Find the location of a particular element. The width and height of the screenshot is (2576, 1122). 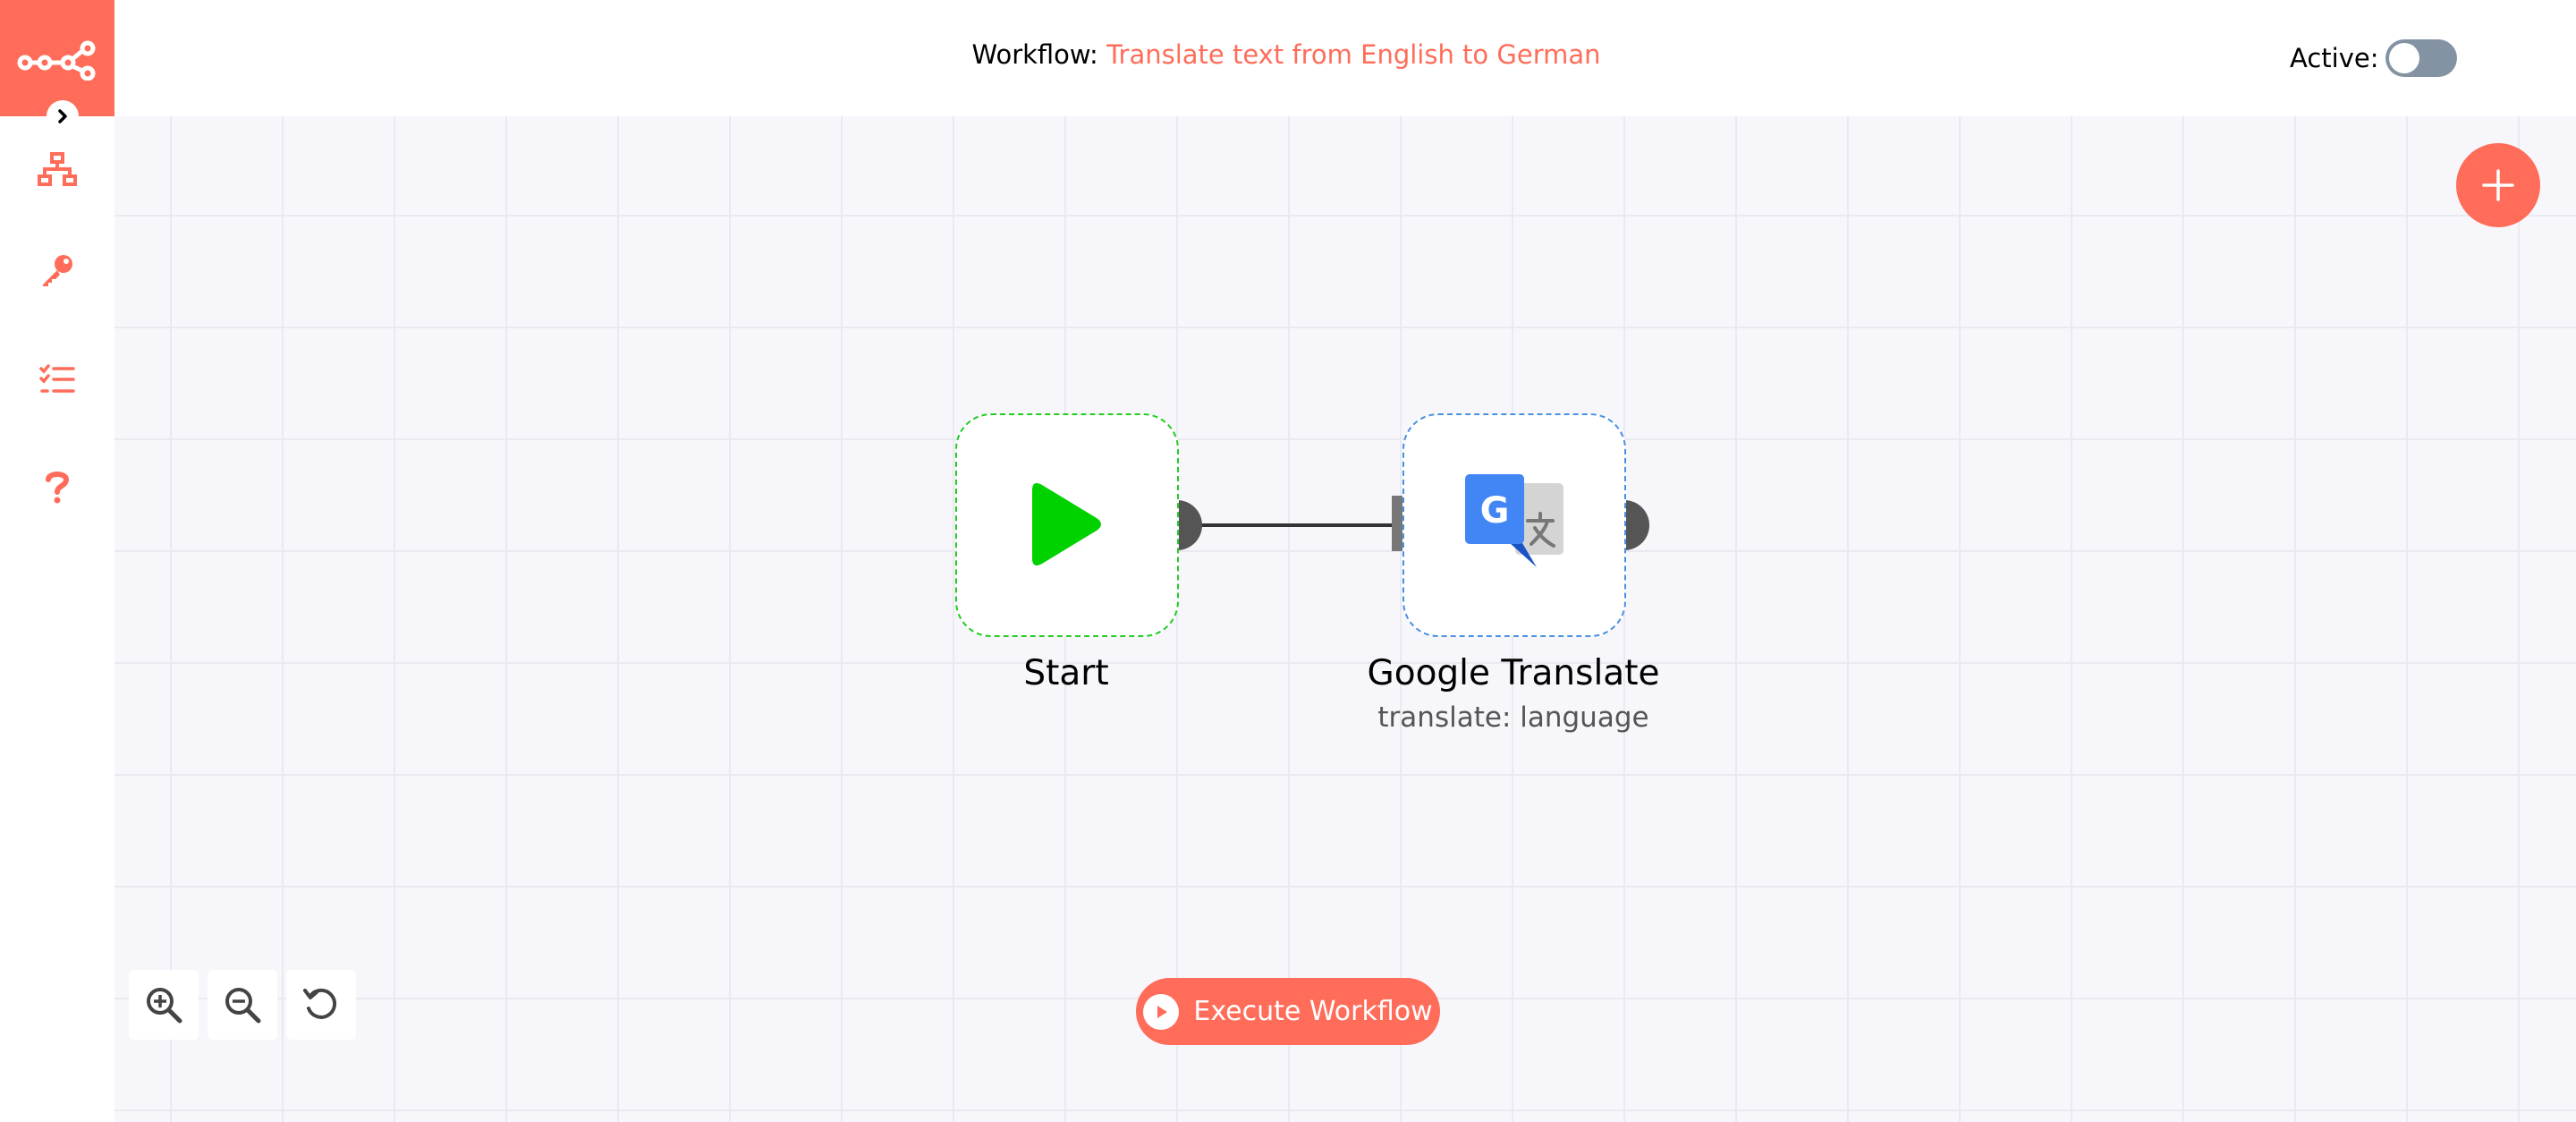

chevron-right-icon is located at coordinates (62, 116).